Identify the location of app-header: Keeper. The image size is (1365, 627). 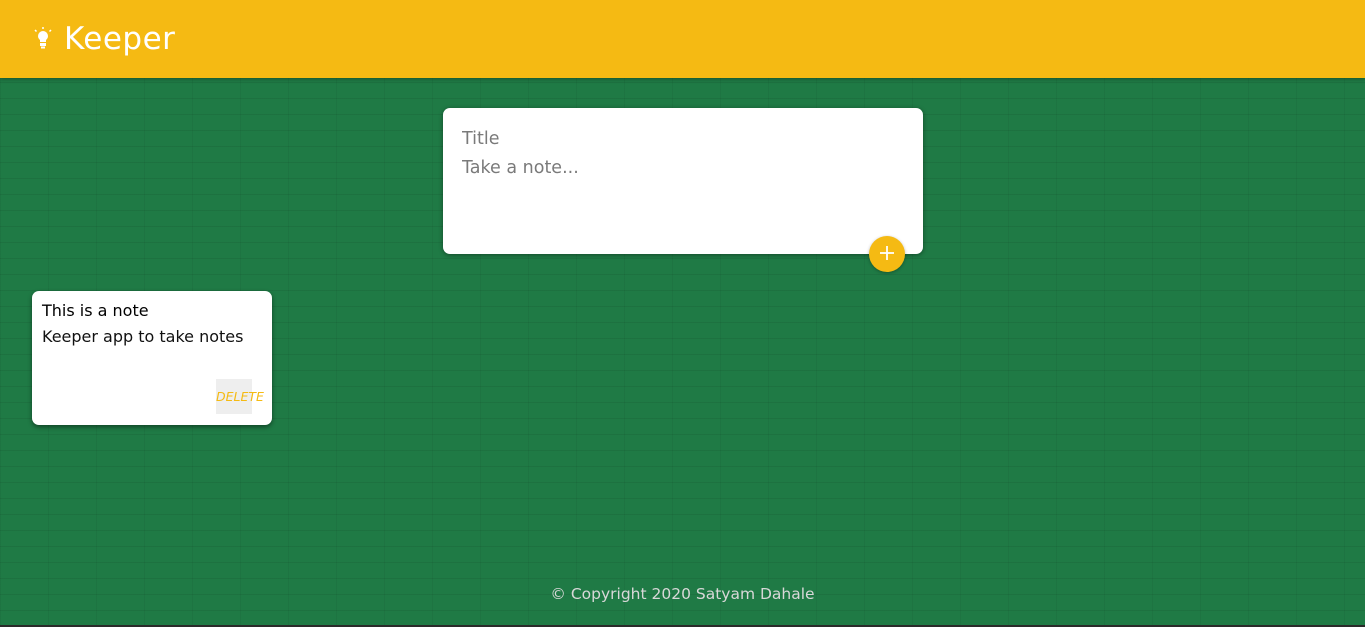
(682, 39).